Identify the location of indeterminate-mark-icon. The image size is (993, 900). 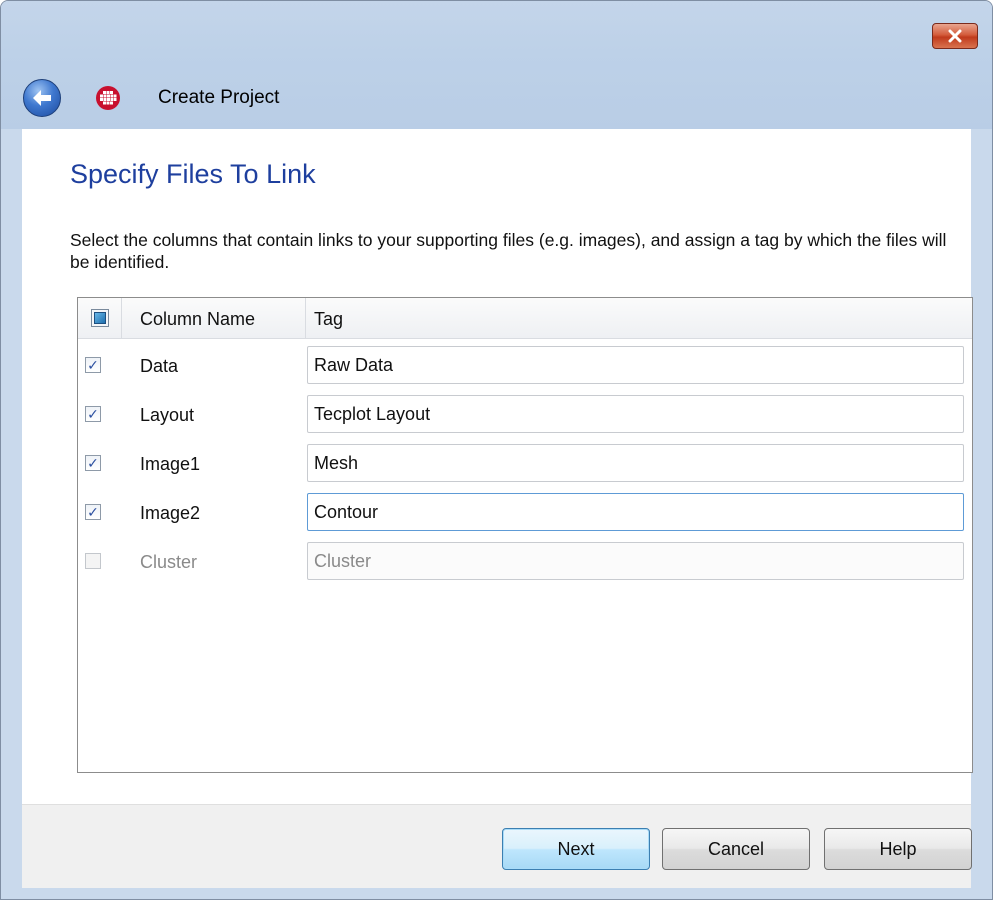
(100, 318).